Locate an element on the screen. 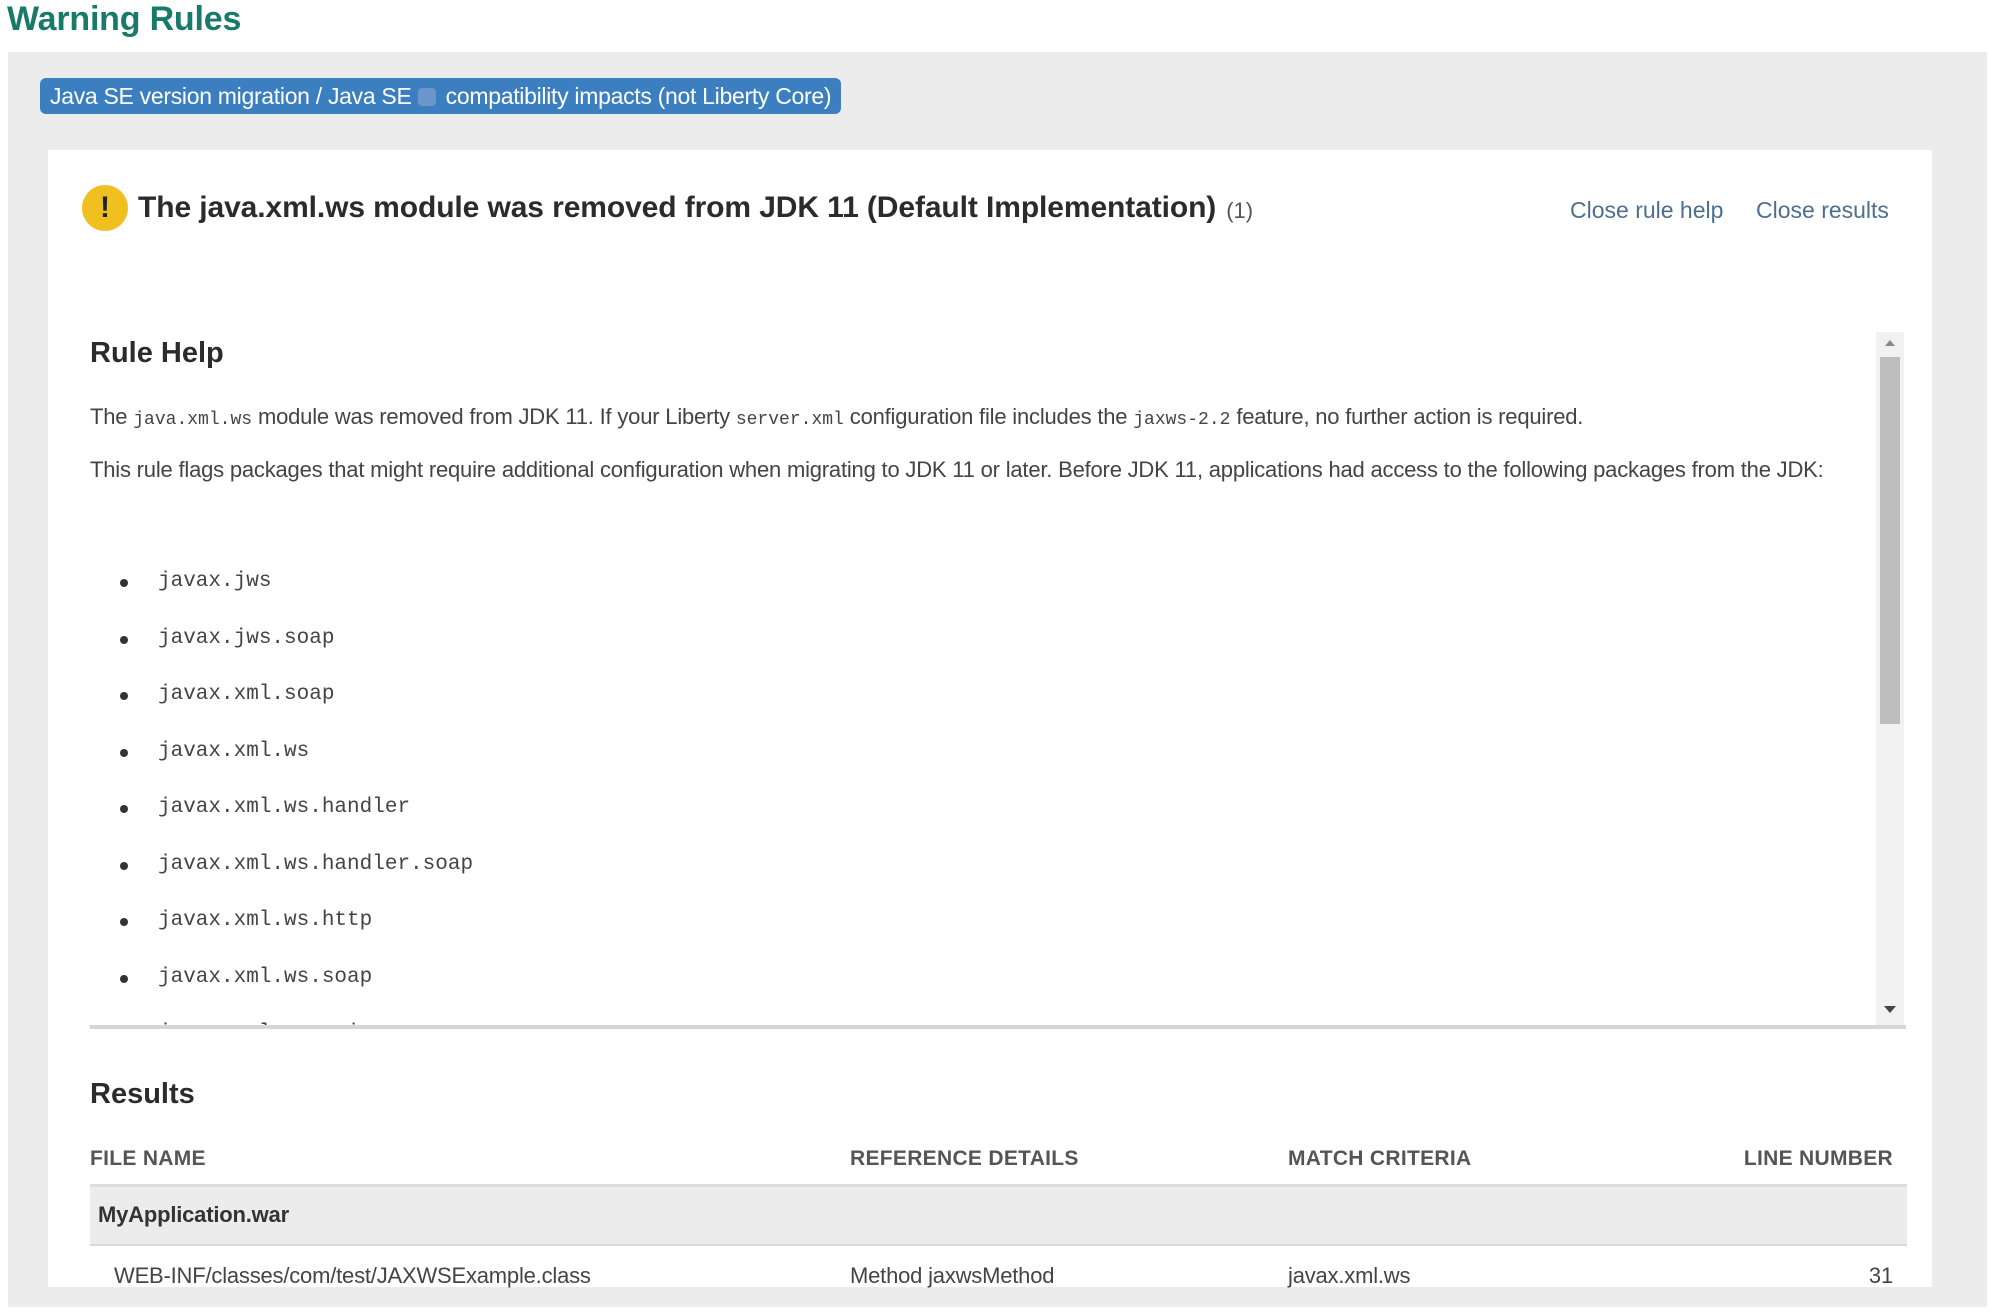 The image size is (2000, 1312). results-heading: Results is located at coordinates (142, 1094).